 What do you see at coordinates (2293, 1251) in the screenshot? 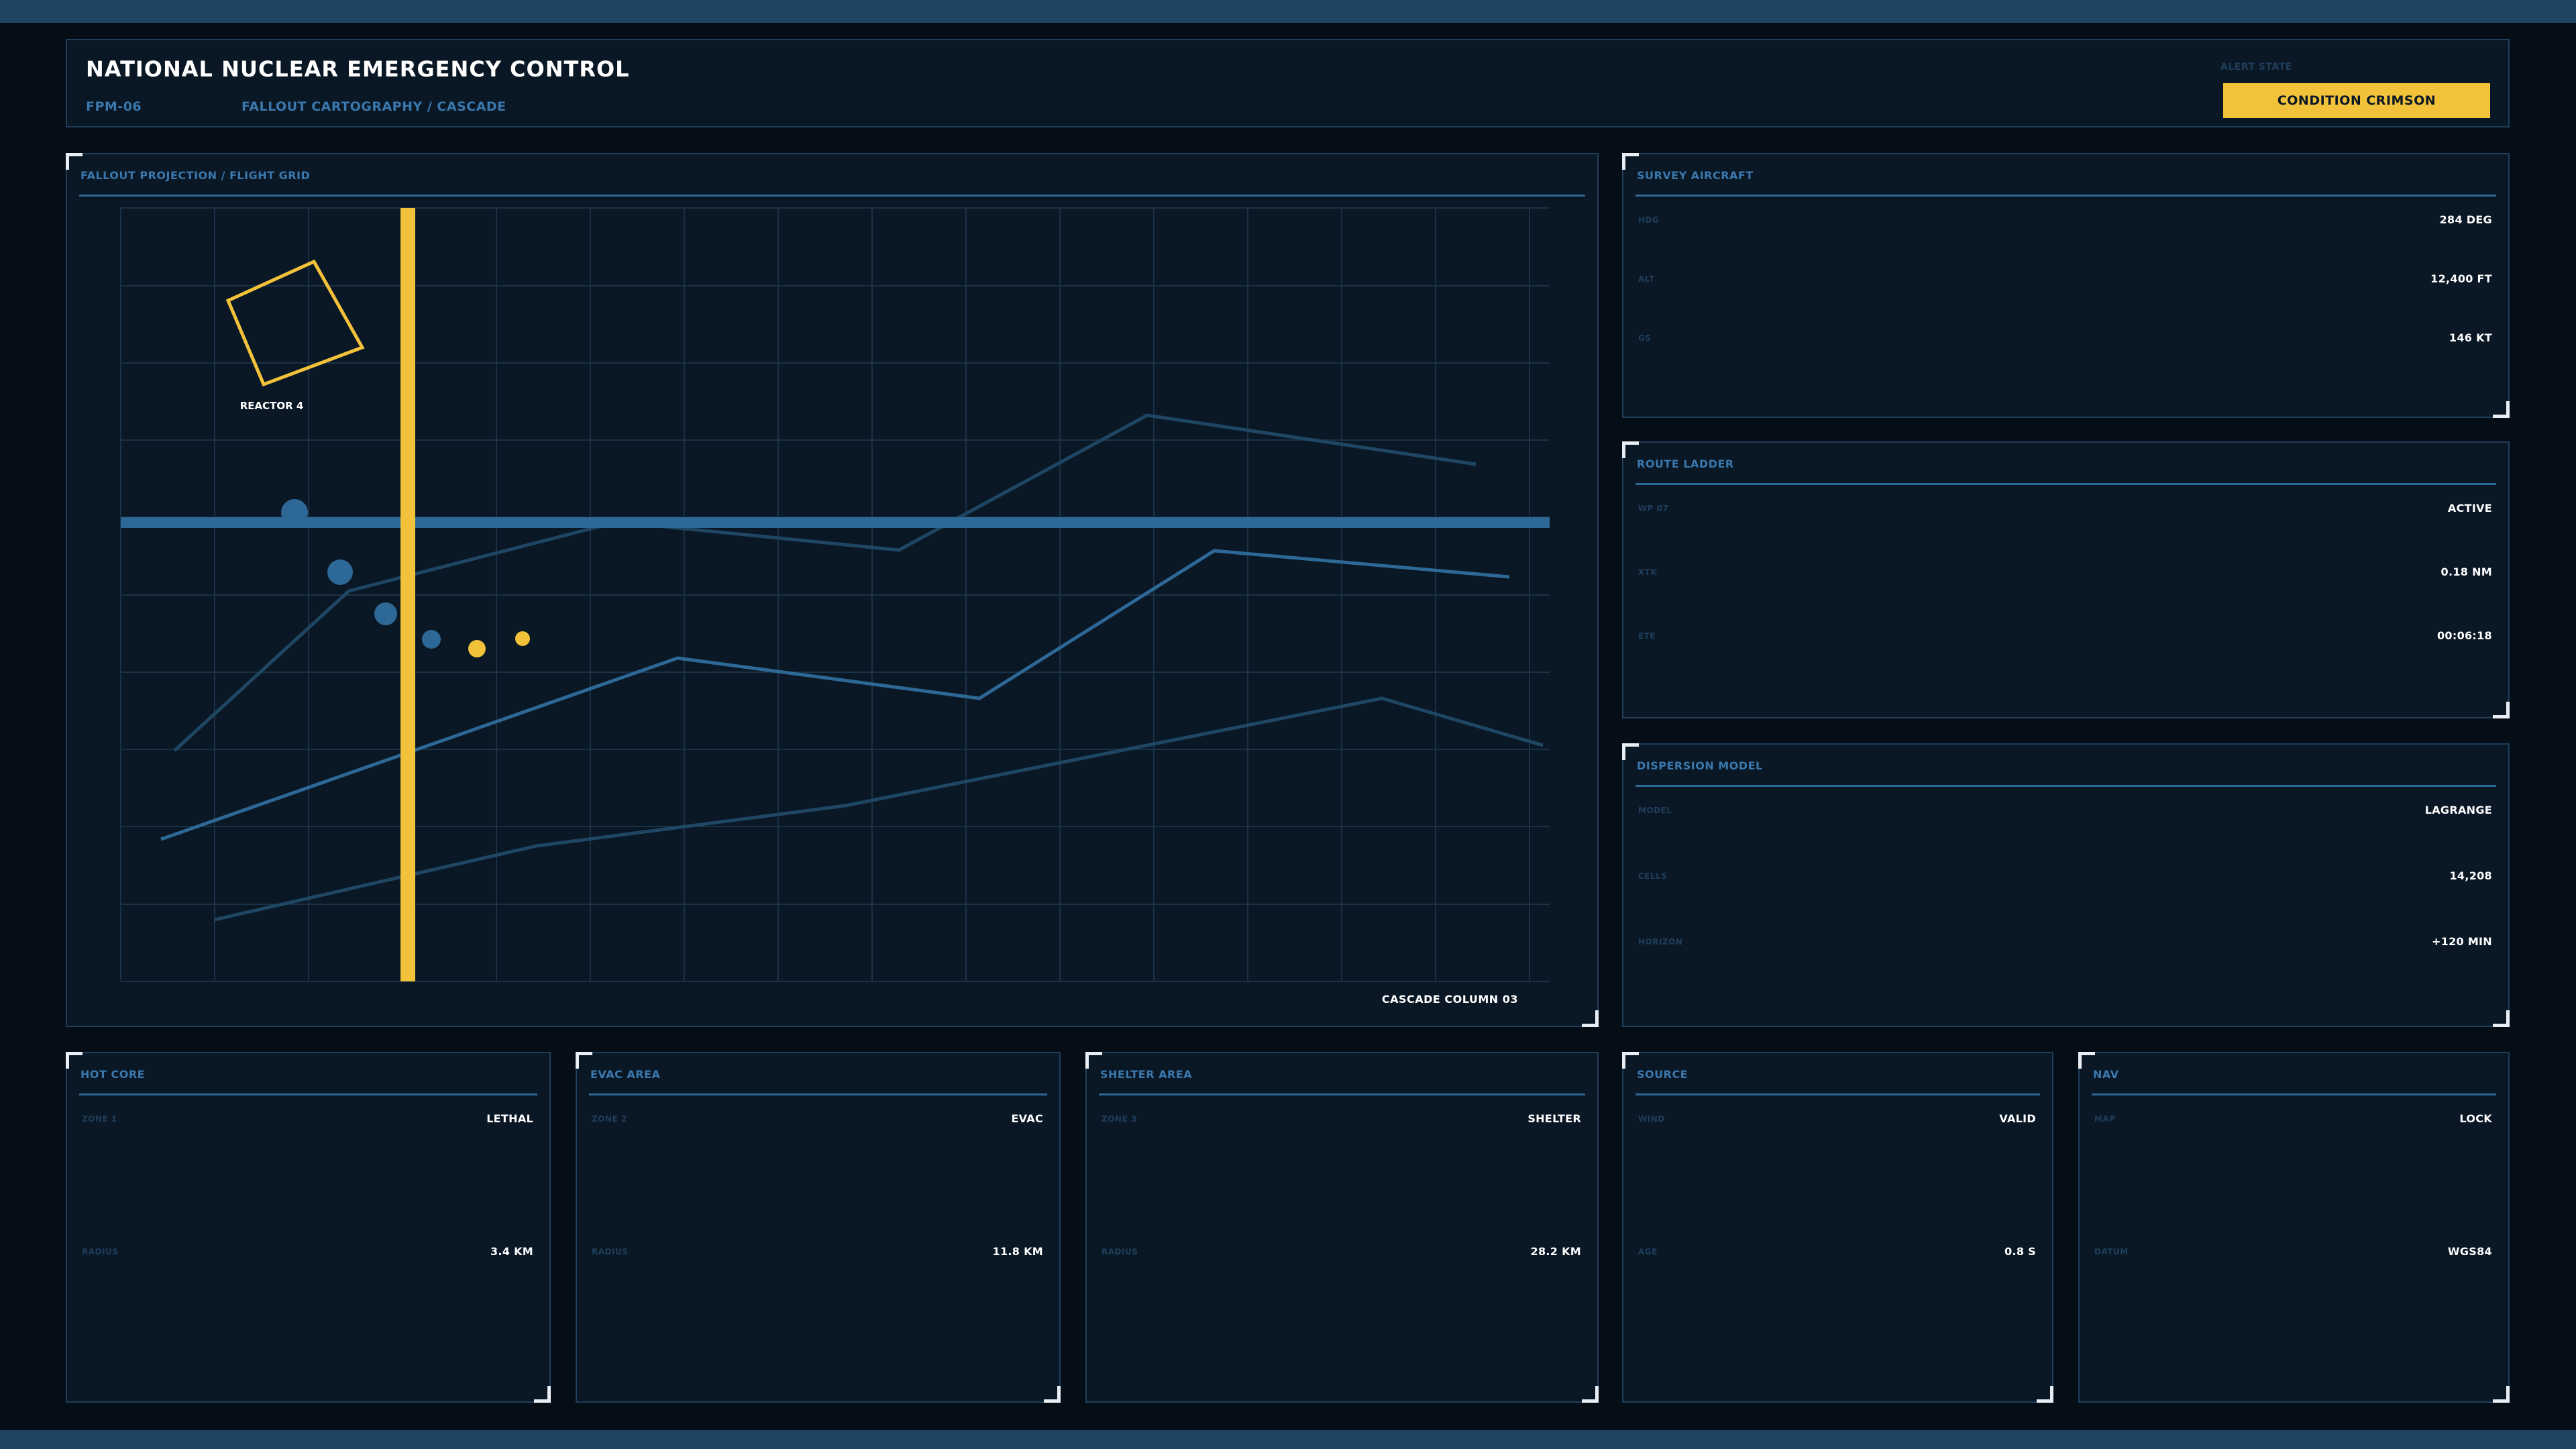
I see `data-row: DATUM WGS84` at bounding box center [2293, 1251].